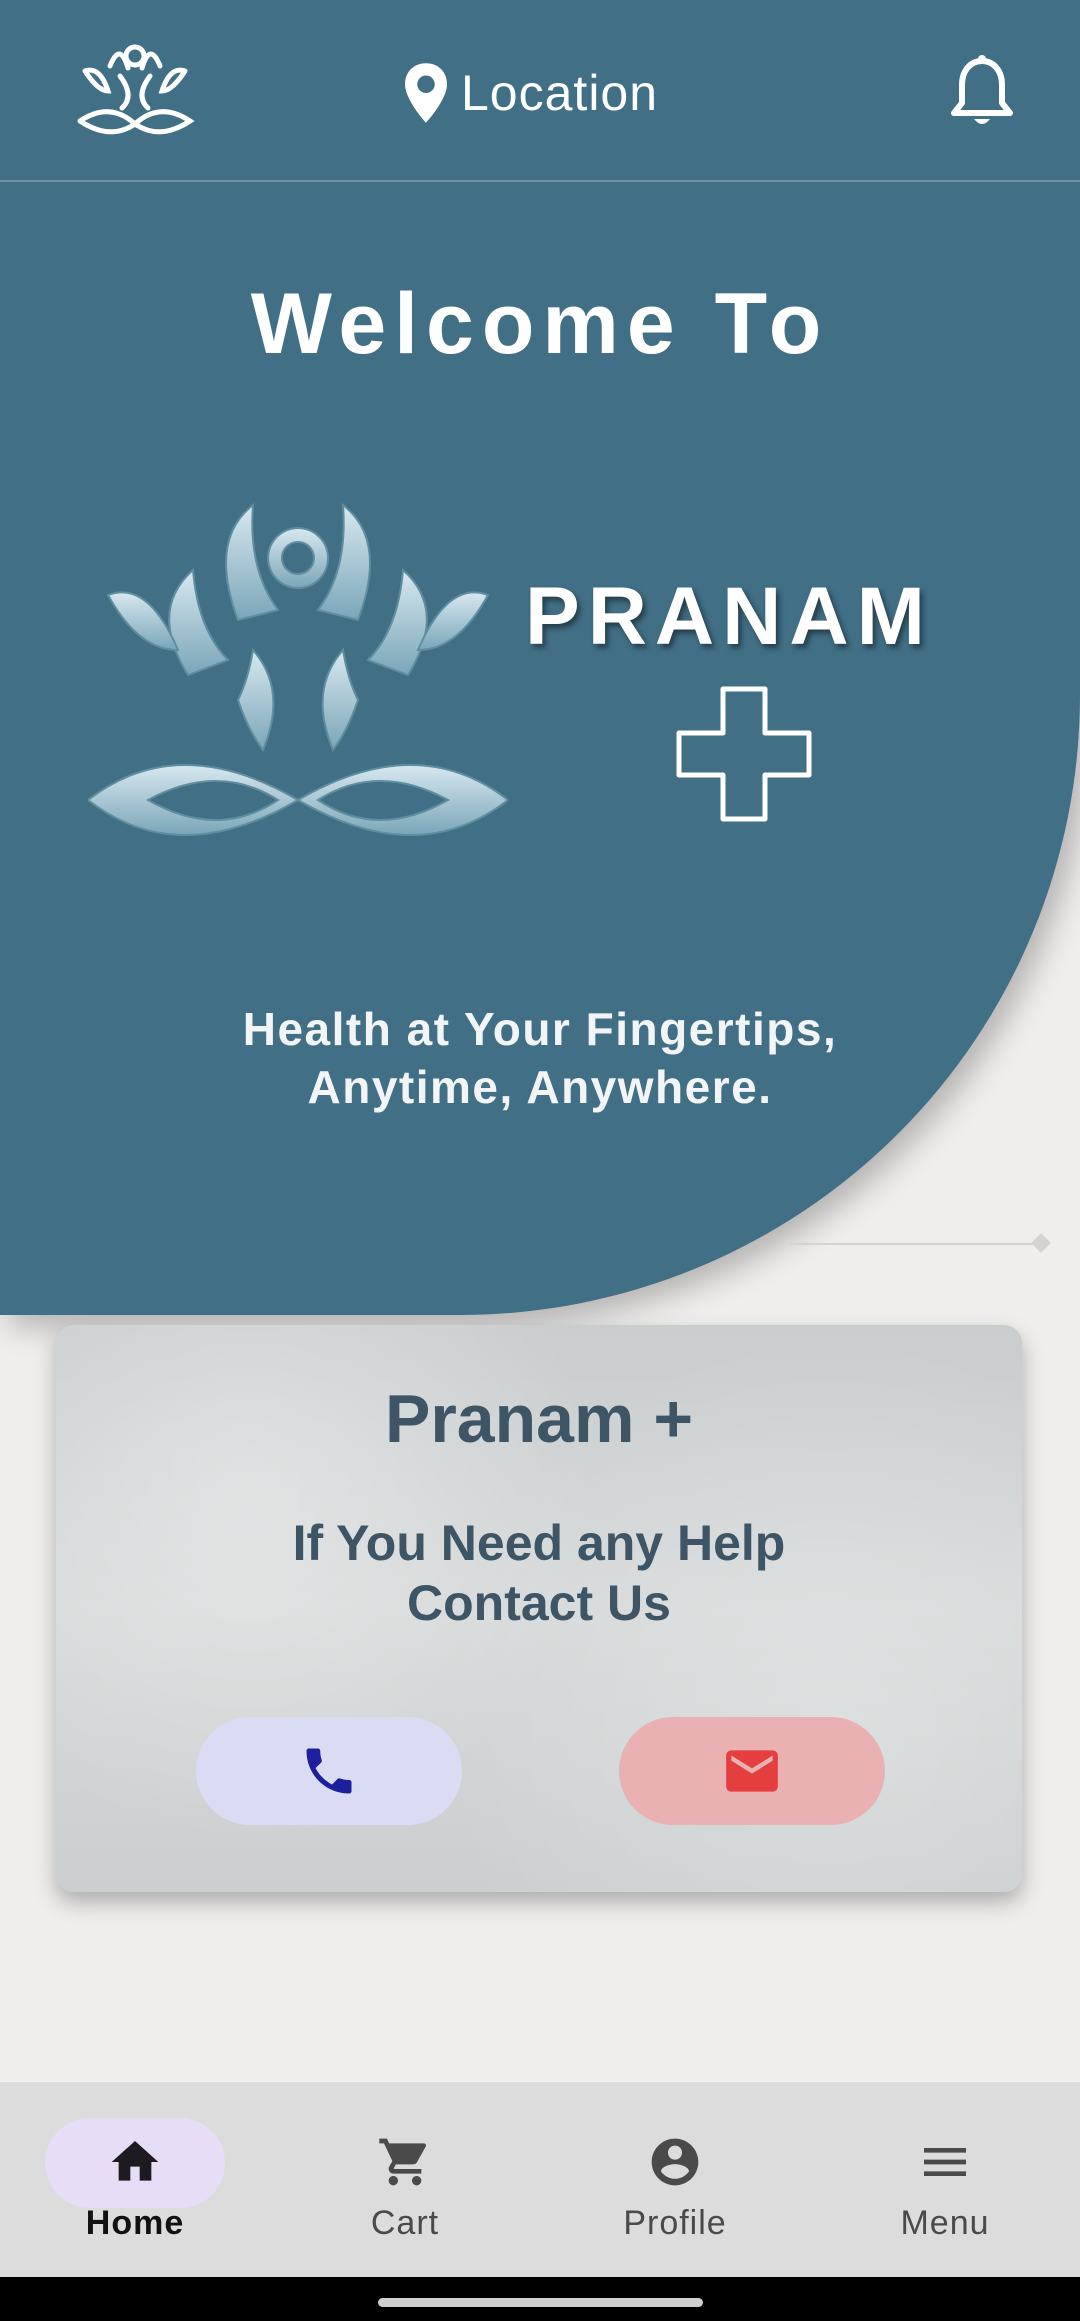  What do you see at coordinates (945, 2223) in the screenshot?
I see `nav-label-menu: Menu` at bounding box center [945, 2223].